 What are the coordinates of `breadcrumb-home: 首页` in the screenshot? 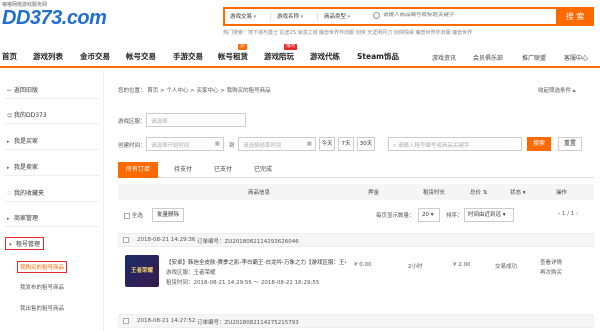 It's located at (152, 91).